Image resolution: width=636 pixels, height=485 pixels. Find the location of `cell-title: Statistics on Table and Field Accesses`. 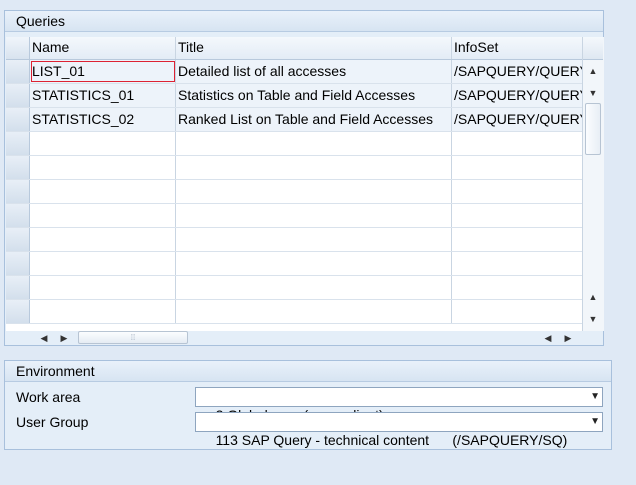

cell-title: Statistics on Table and Field Accesses is located at coordinates (314, 95).